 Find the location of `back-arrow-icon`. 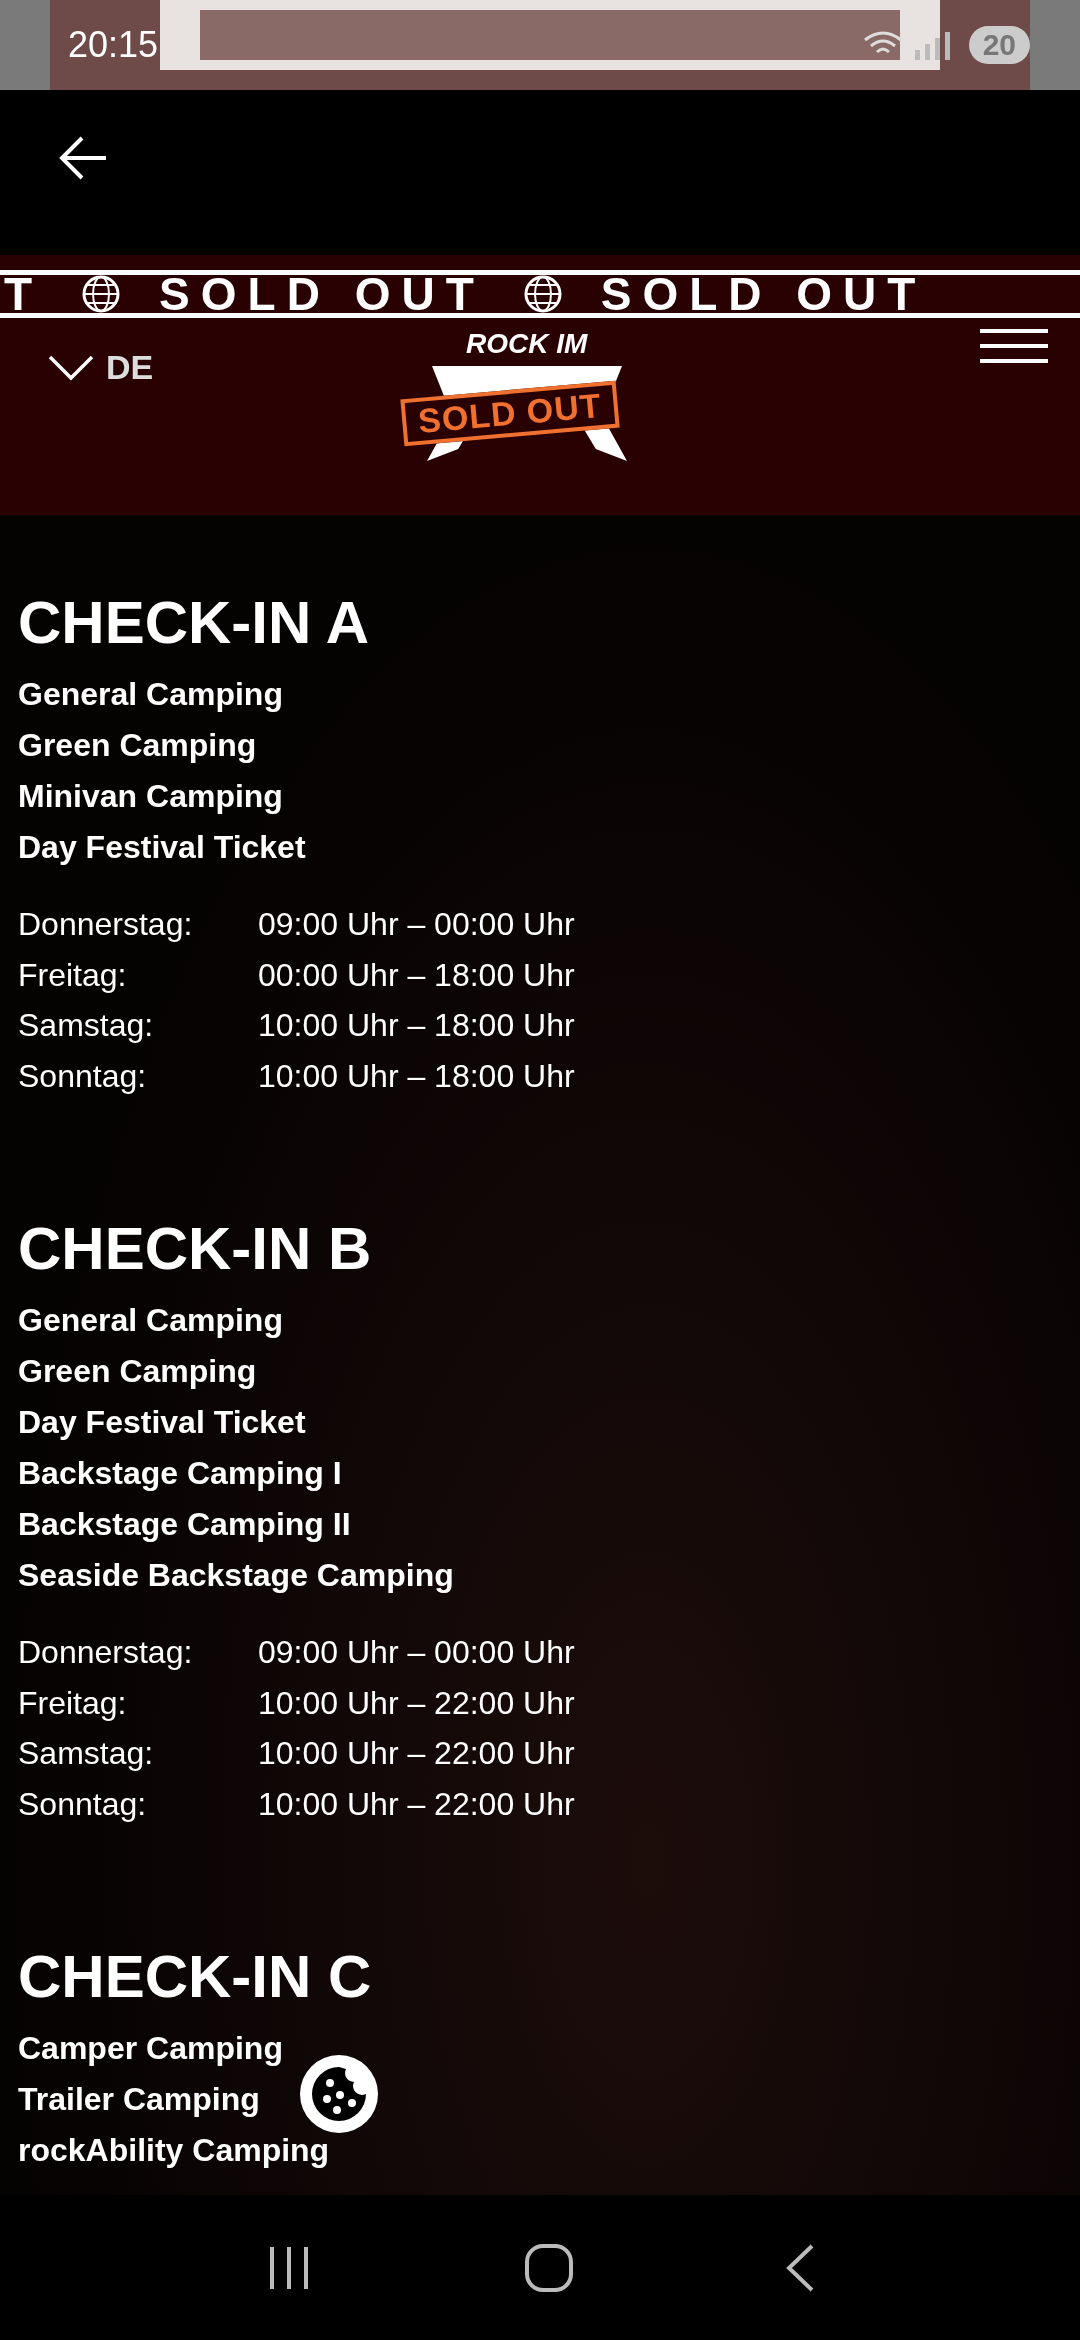

back-arrow-icon is located at coordinates (83, 157).